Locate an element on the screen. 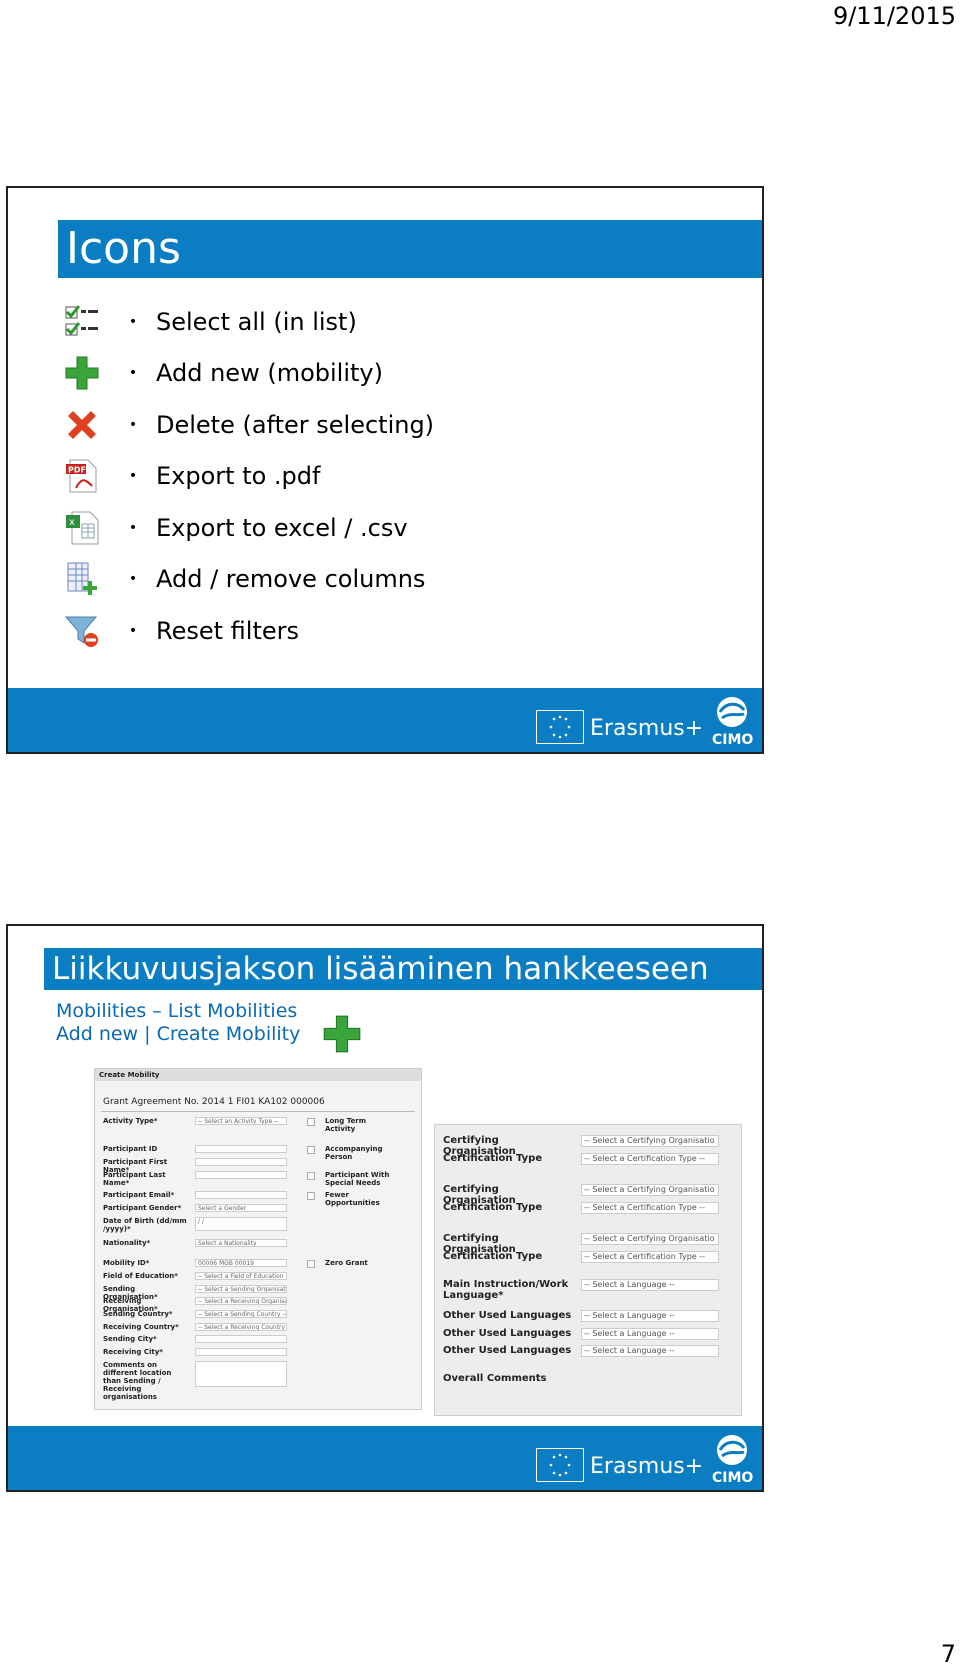 Image resolution: width=960 pixels, height=1676 pixels. field-label: Date of Birth (dd/mm /yyyy)* is located at coordinates (145, 1225).